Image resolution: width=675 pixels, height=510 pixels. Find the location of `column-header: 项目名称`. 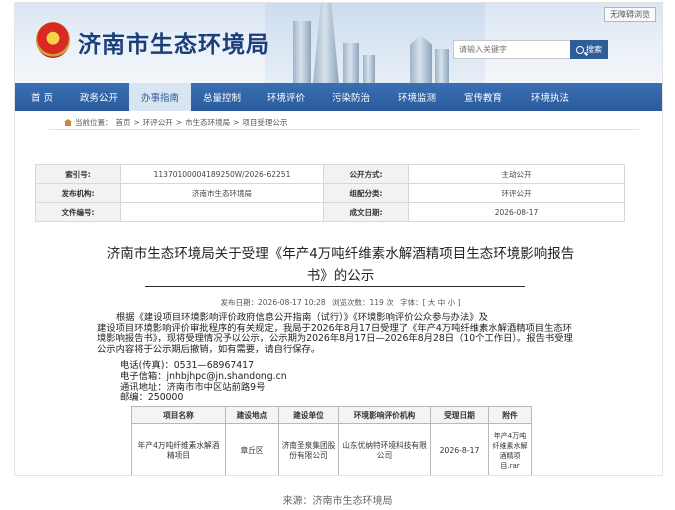

column-header: 项目名称 is located at coordinates (178, 415).